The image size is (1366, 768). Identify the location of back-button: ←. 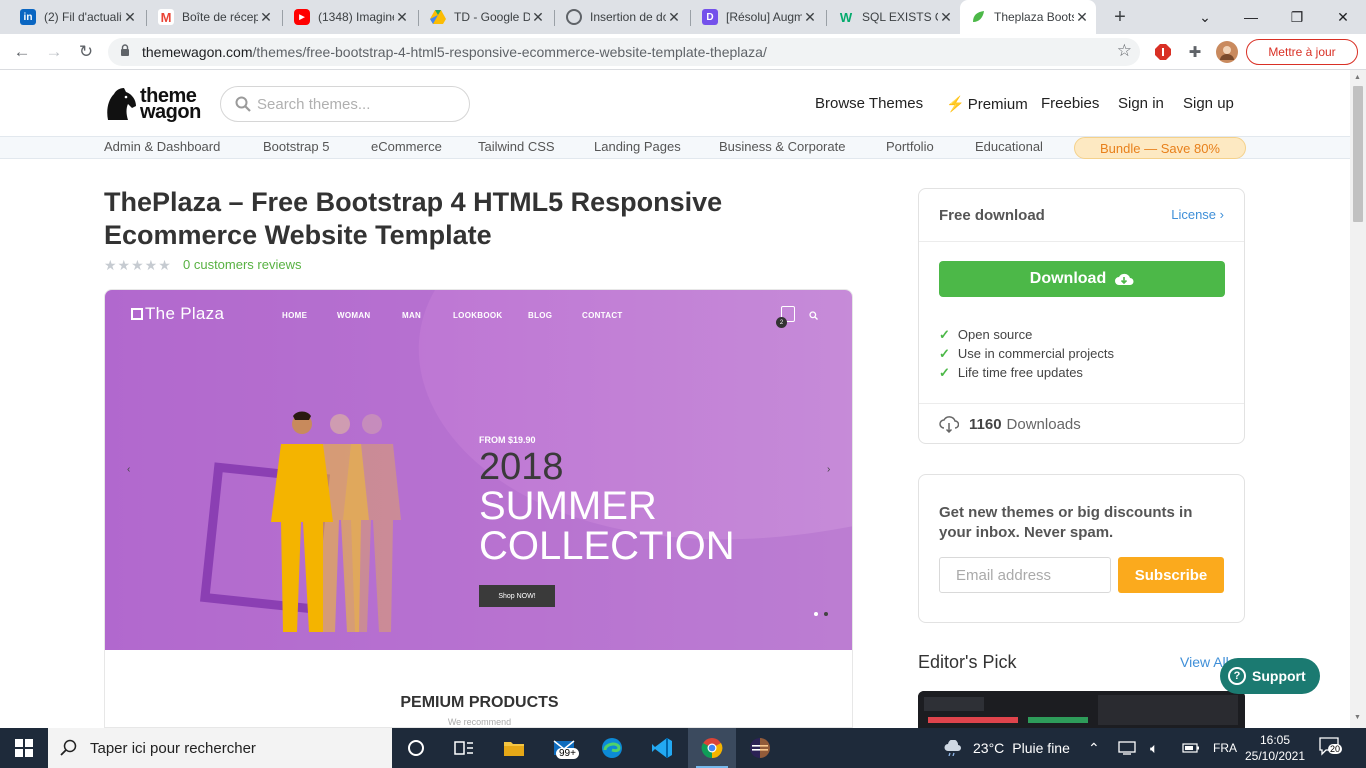
(22, 52).